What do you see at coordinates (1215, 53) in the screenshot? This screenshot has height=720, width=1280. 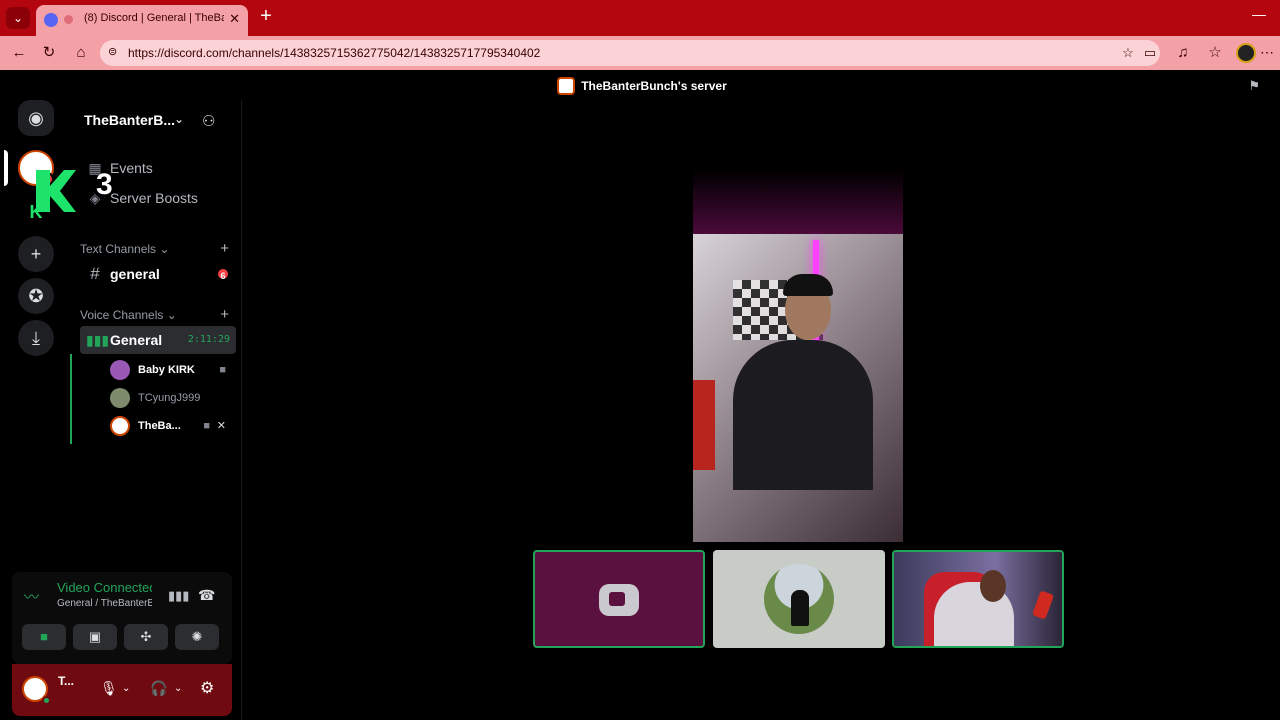 I see `favorites-icon: ☆` at bounding box center [1215, 53].